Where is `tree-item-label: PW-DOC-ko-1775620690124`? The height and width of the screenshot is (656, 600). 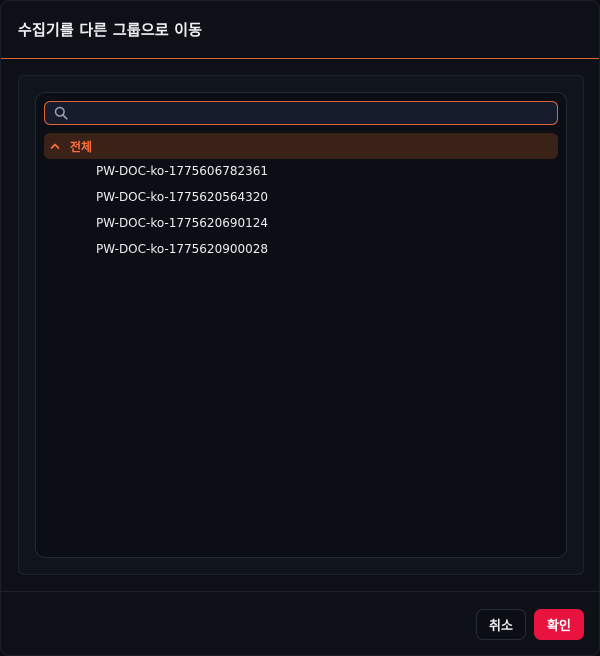
tree-item-label: PW-DOC-ko-1775620690124 is located at coordinates (182, 223).